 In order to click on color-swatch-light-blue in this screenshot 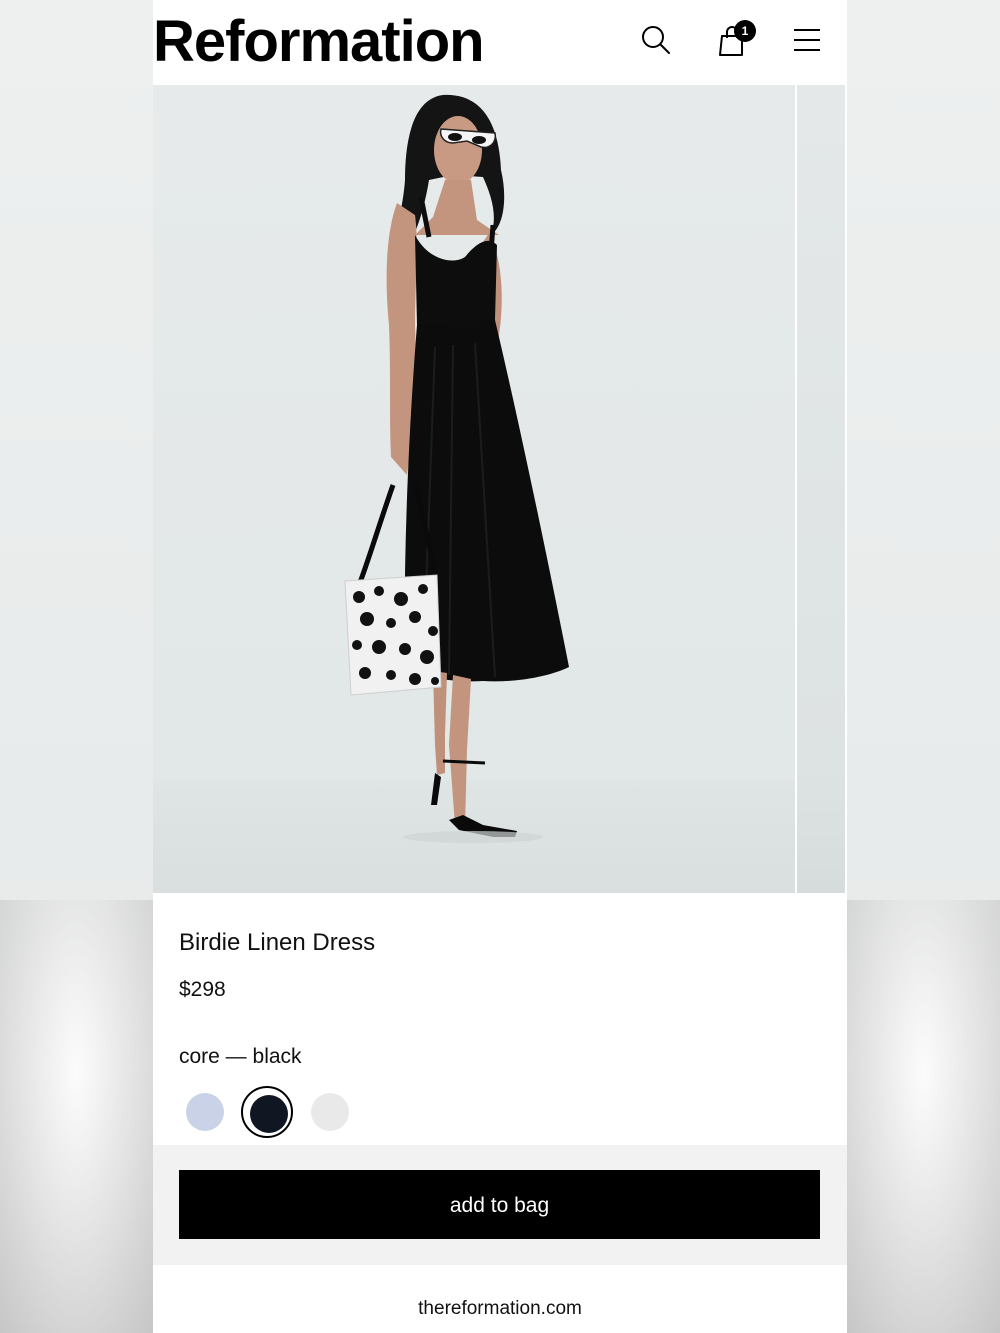, I will do `click(205, 1112)`.